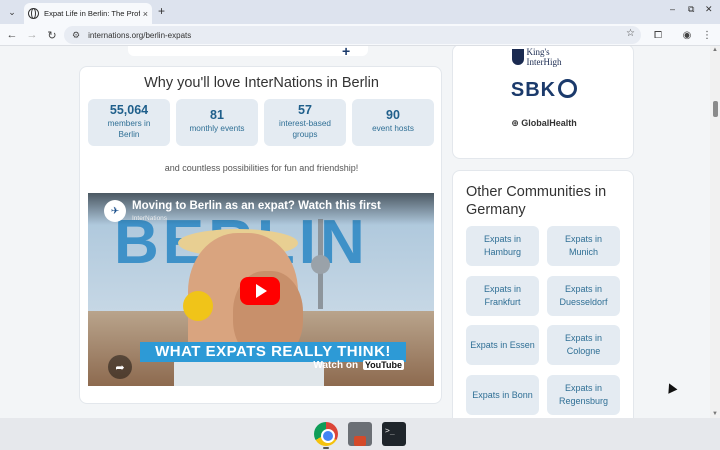 This screenshot has height=450, width=720. What do you see at coordinates (517, 57) in the screenshot?
I see `shield-icon` at bounding box center [517, 57].